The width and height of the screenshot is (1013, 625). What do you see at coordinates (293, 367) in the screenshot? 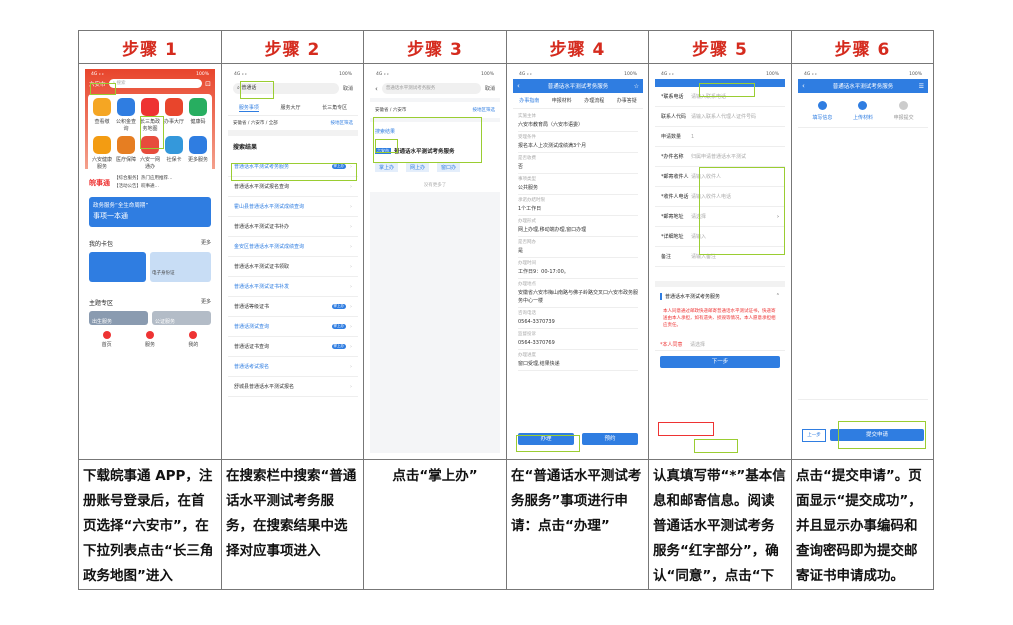
I see `search-result-item: 普通话考试报名 ›` at bounding box center [293, 367].